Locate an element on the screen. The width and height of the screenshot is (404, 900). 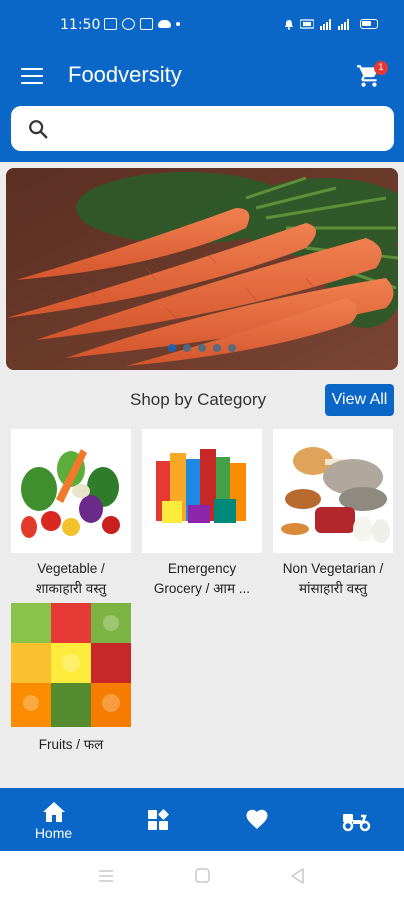
cart-button: 1 is located at coordinates (372, 75).